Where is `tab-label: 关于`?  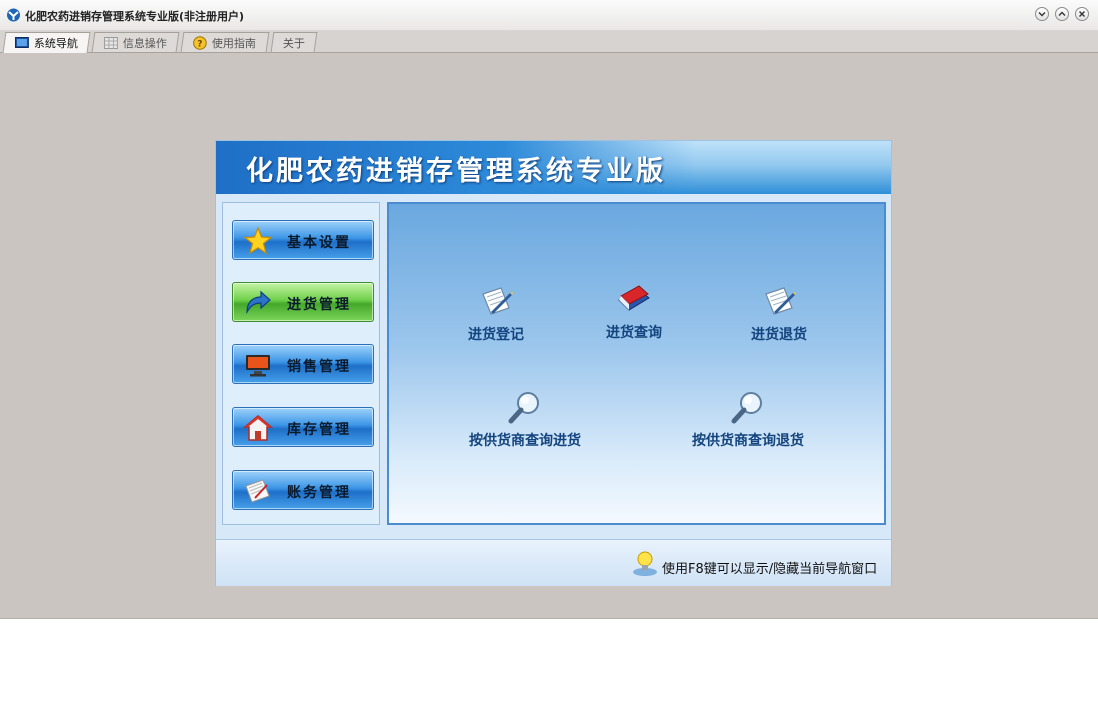
tab-label: 关于 is located at coordinates (293, 43).